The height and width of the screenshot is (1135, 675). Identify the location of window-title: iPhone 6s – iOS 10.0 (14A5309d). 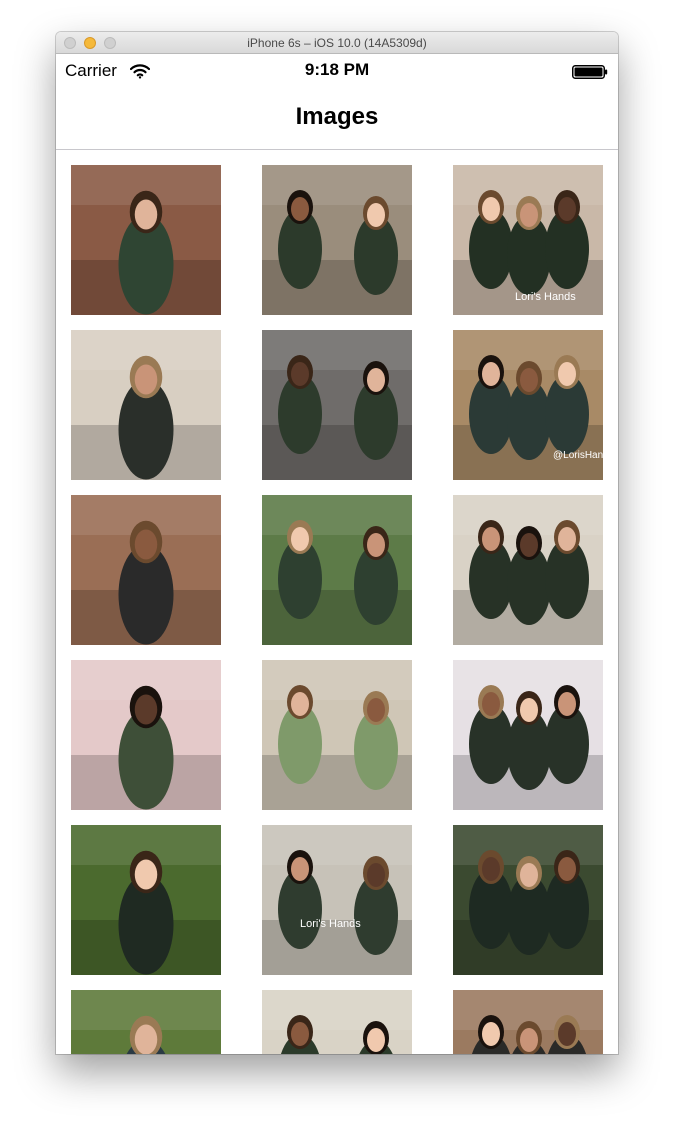
(337, 43).